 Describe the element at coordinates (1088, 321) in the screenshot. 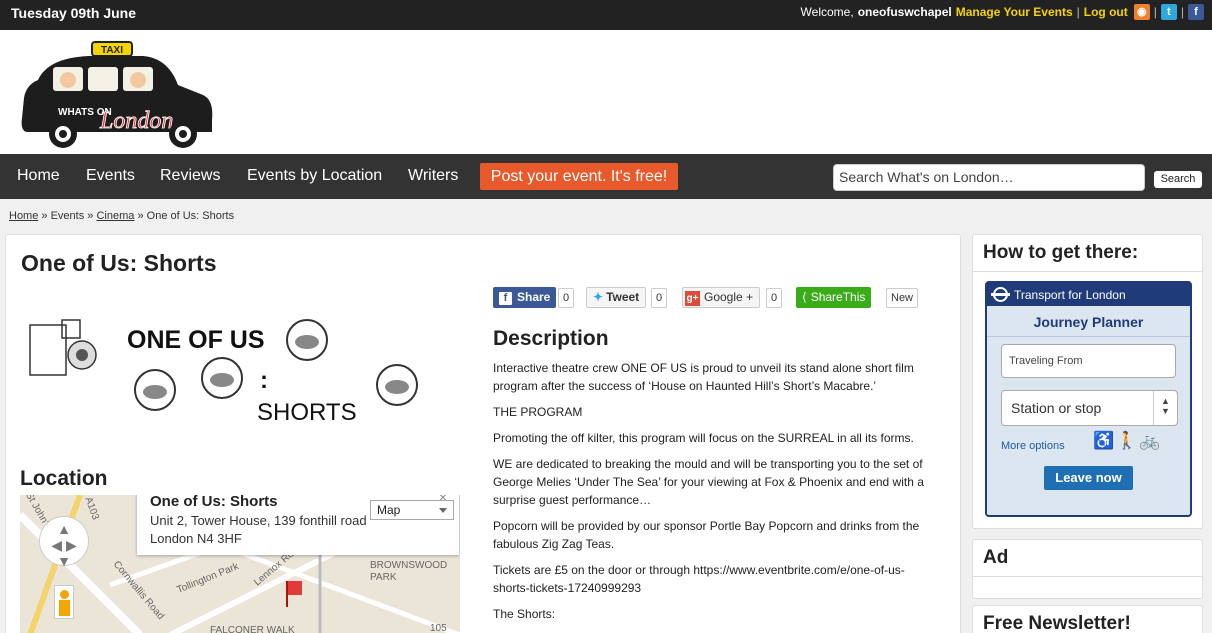

I see `journey-planner-title: Journey Planner` at that location.